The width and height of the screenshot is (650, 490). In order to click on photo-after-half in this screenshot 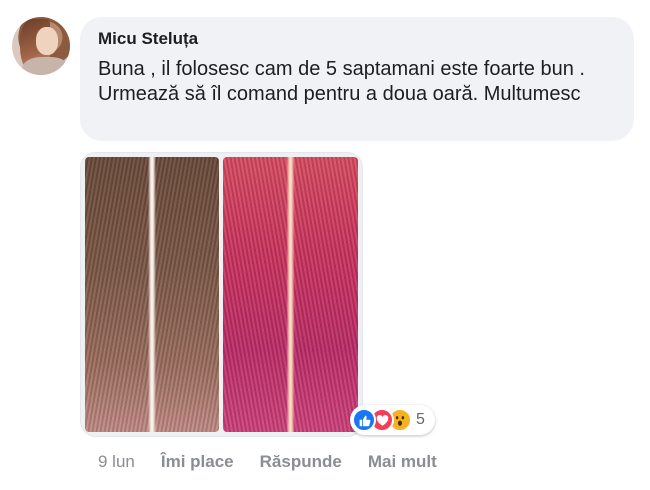, I will do `click(290, 294)`.